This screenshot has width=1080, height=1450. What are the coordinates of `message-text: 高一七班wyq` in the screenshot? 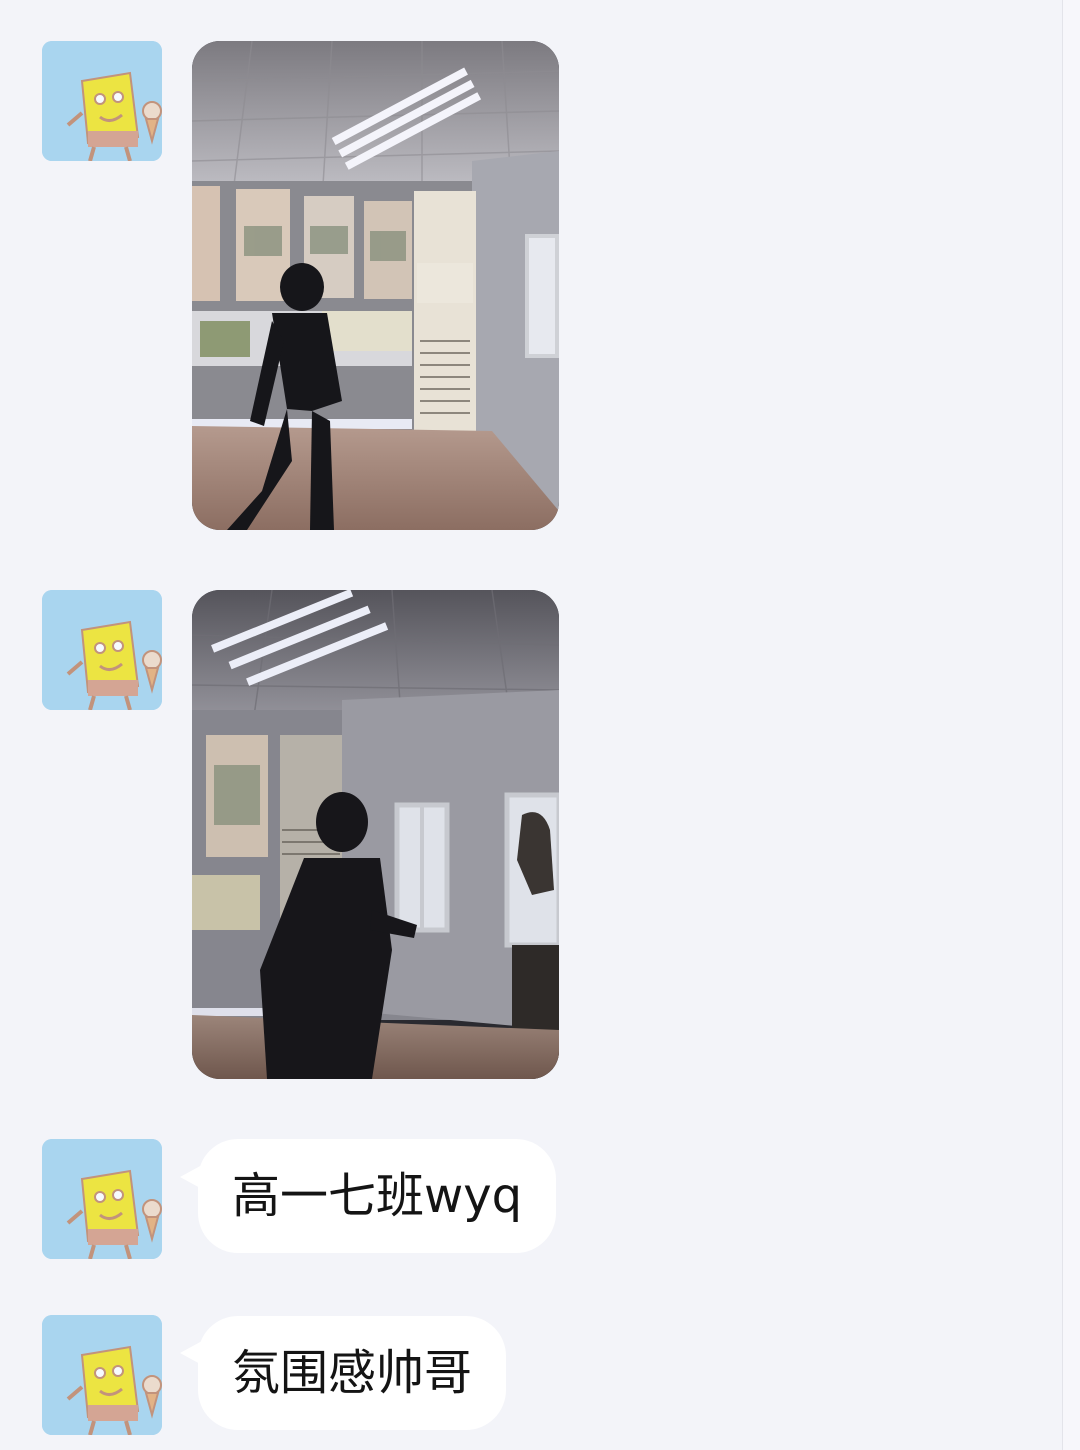 It's located at (377, 1196).